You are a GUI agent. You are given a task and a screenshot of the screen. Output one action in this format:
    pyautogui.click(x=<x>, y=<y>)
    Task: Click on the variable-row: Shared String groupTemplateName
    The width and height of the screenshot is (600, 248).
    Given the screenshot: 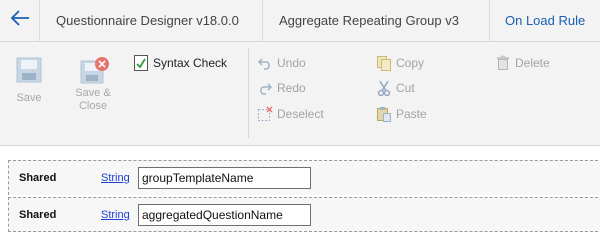 What is the action you would take?
    pyautogui.click(x=304, y=177)
    